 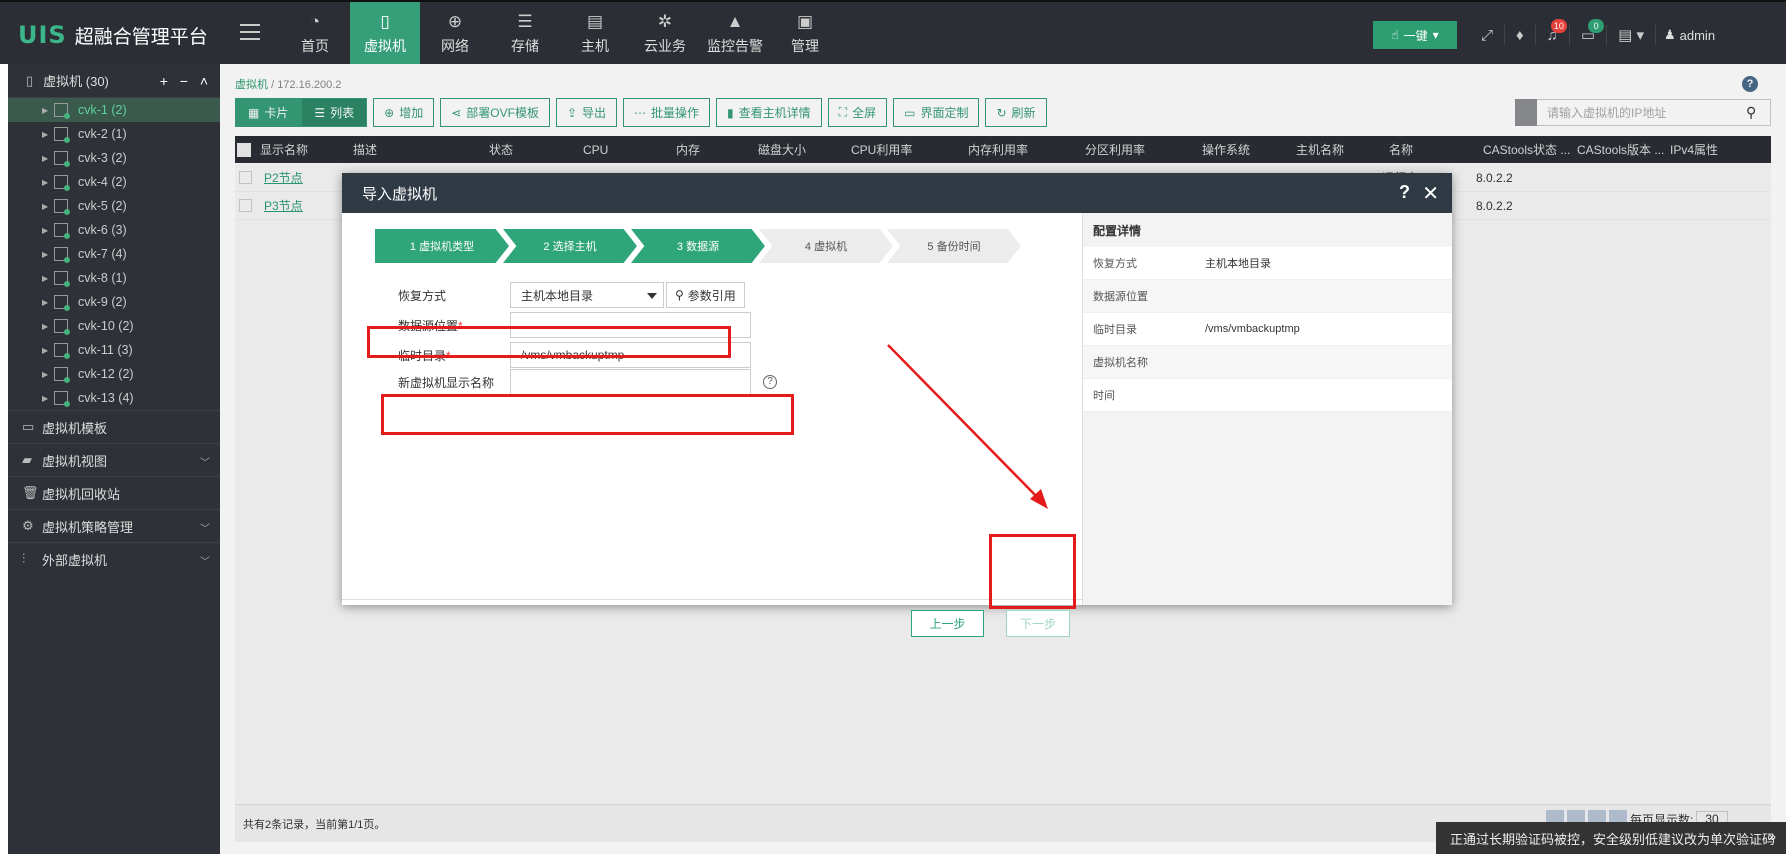 I want to click on nav-storage: ☰ 存储, so click(x=525, y=34).